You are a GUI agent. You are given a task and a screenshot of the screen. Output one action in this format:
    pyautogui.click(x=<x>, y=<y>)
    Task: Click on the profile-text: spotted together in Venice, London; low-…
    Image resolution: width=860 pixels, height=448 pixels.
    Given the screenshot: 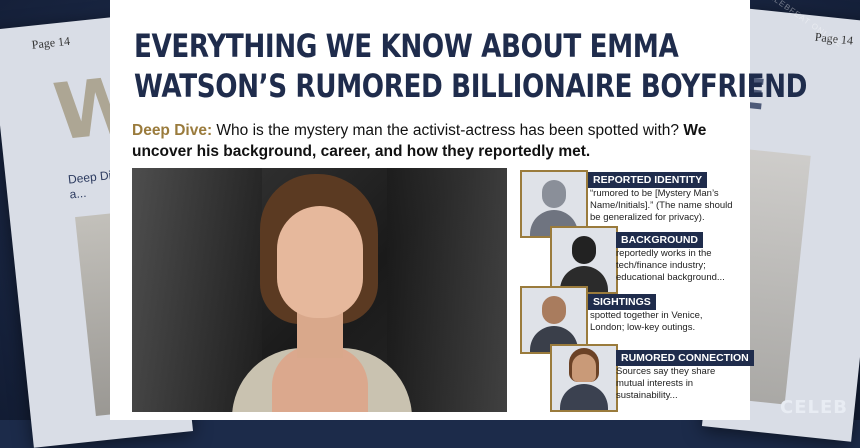 What is the action you would take?
    pyautogui.click(x=646, y=321)
    